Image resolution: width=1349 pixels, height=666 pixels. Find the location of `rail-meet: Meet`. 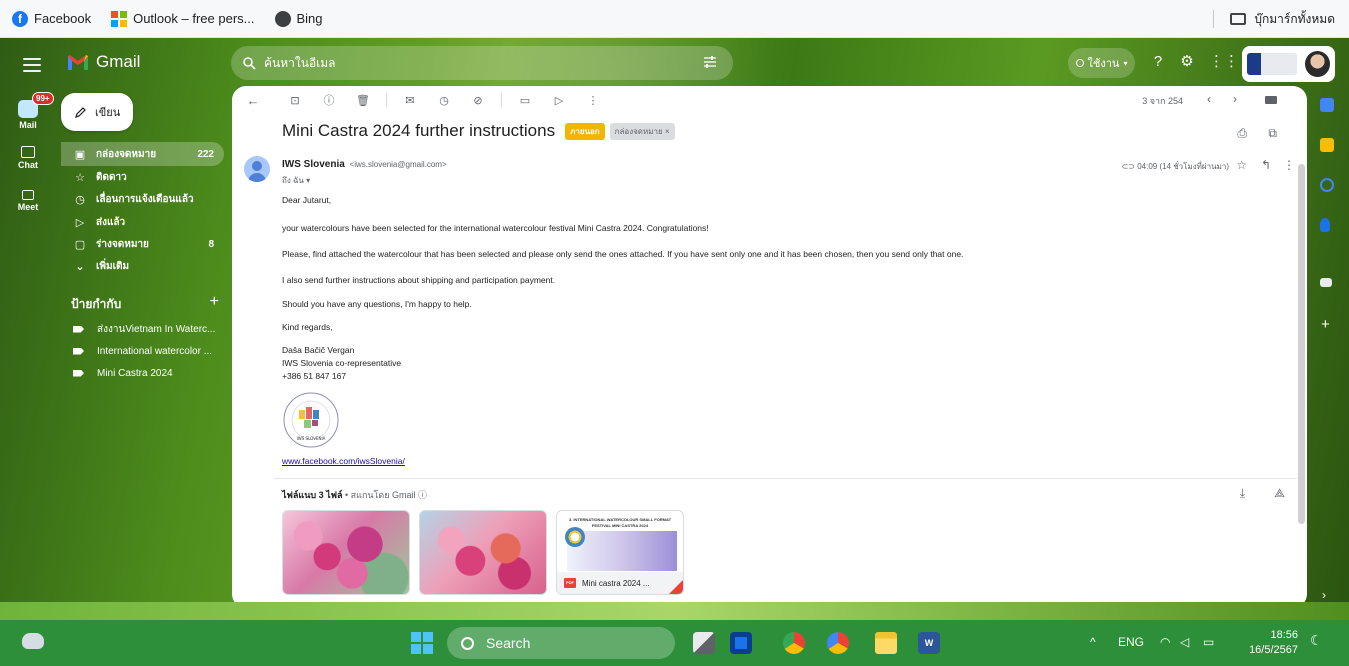

rail-meet: Meet is located at coordinates (28, 201).